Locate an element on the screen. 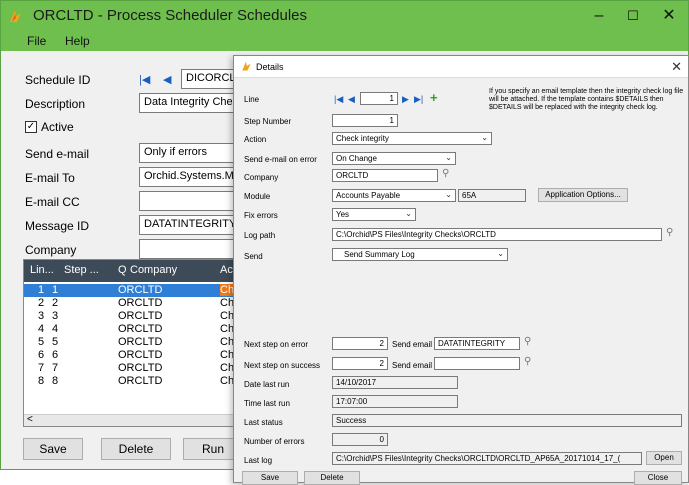 The width and height of the screenshot is (689, 485). company-finder-icon: ⚲ is located at coordinates (445, 173).